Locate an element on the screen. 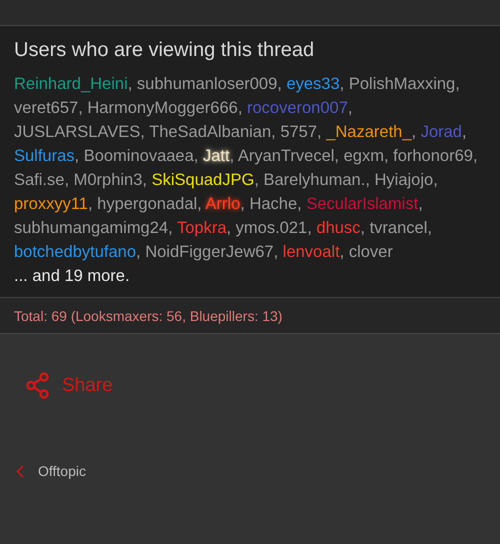 The image size is (500, 544). username-link: Barelyhuman. is located at coordinates (315, 180).